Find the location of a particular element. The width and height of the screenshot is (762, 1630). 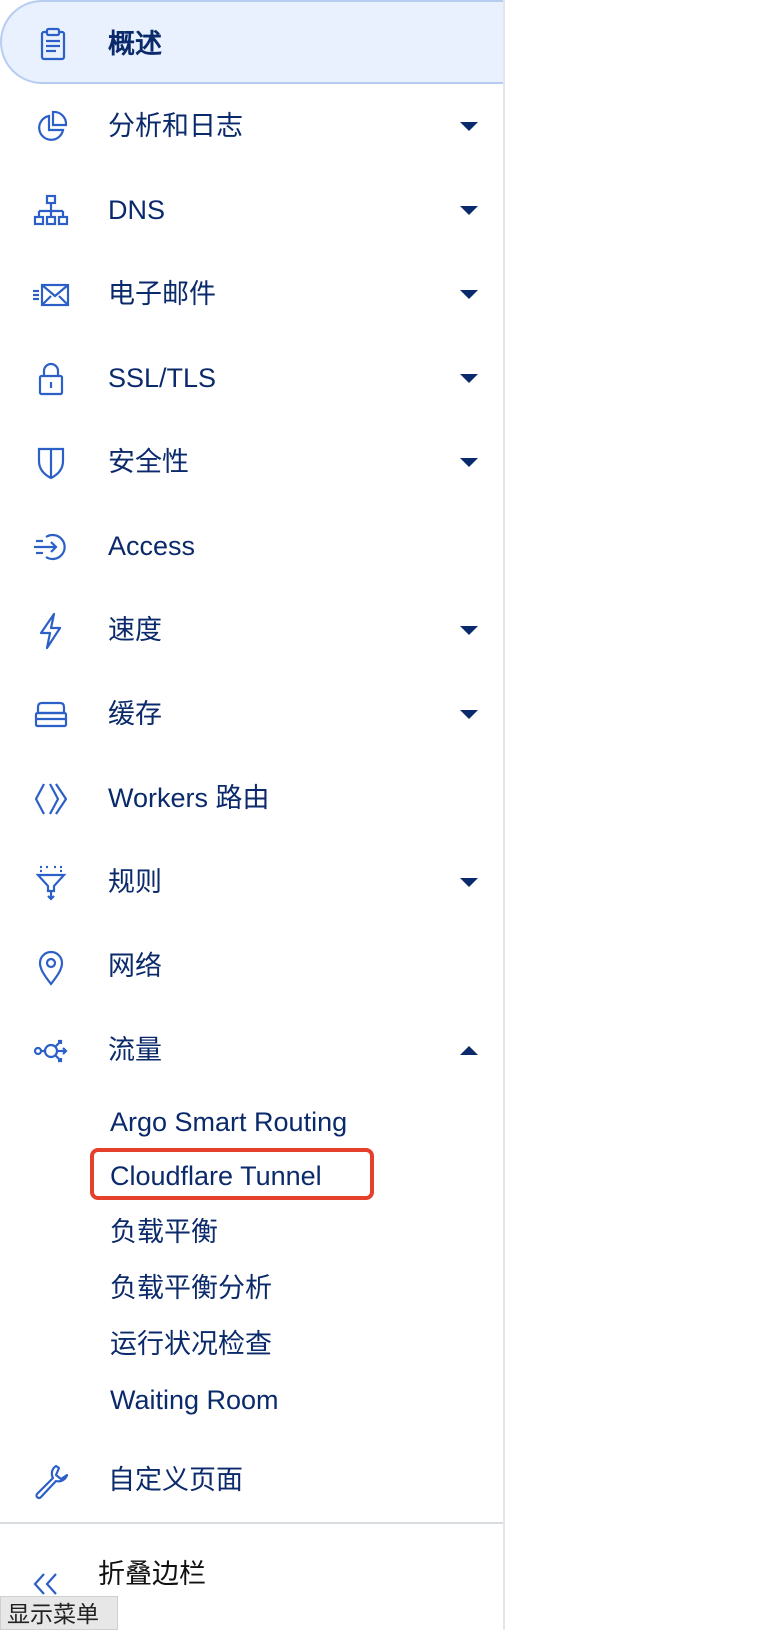

traffic-subitem-load-balancing-analytics: 负载平衡分析 is located at coordinates (191, 1288).